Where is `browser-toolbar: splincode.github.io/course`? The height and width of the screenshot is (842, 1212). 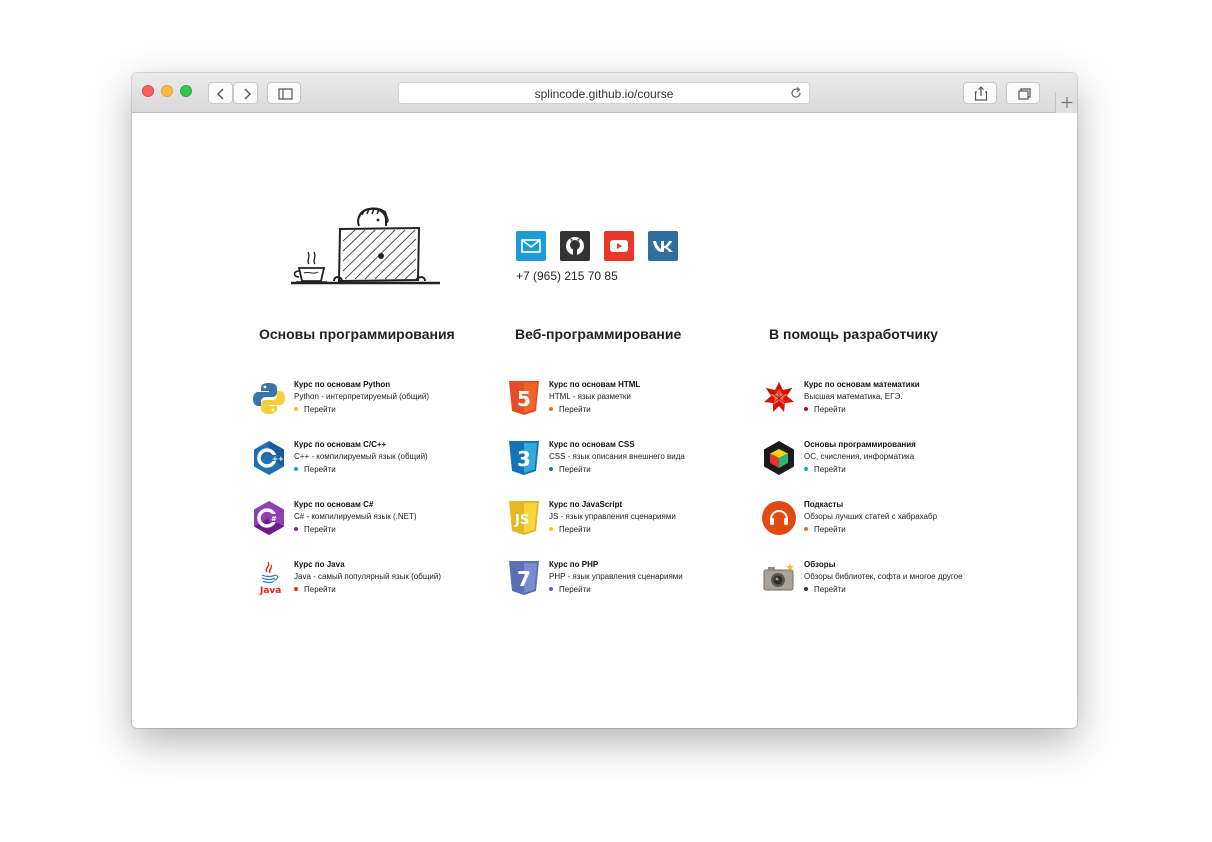 browser-toolbar: splincode.github.io/course is located at coordinates (604, 93).